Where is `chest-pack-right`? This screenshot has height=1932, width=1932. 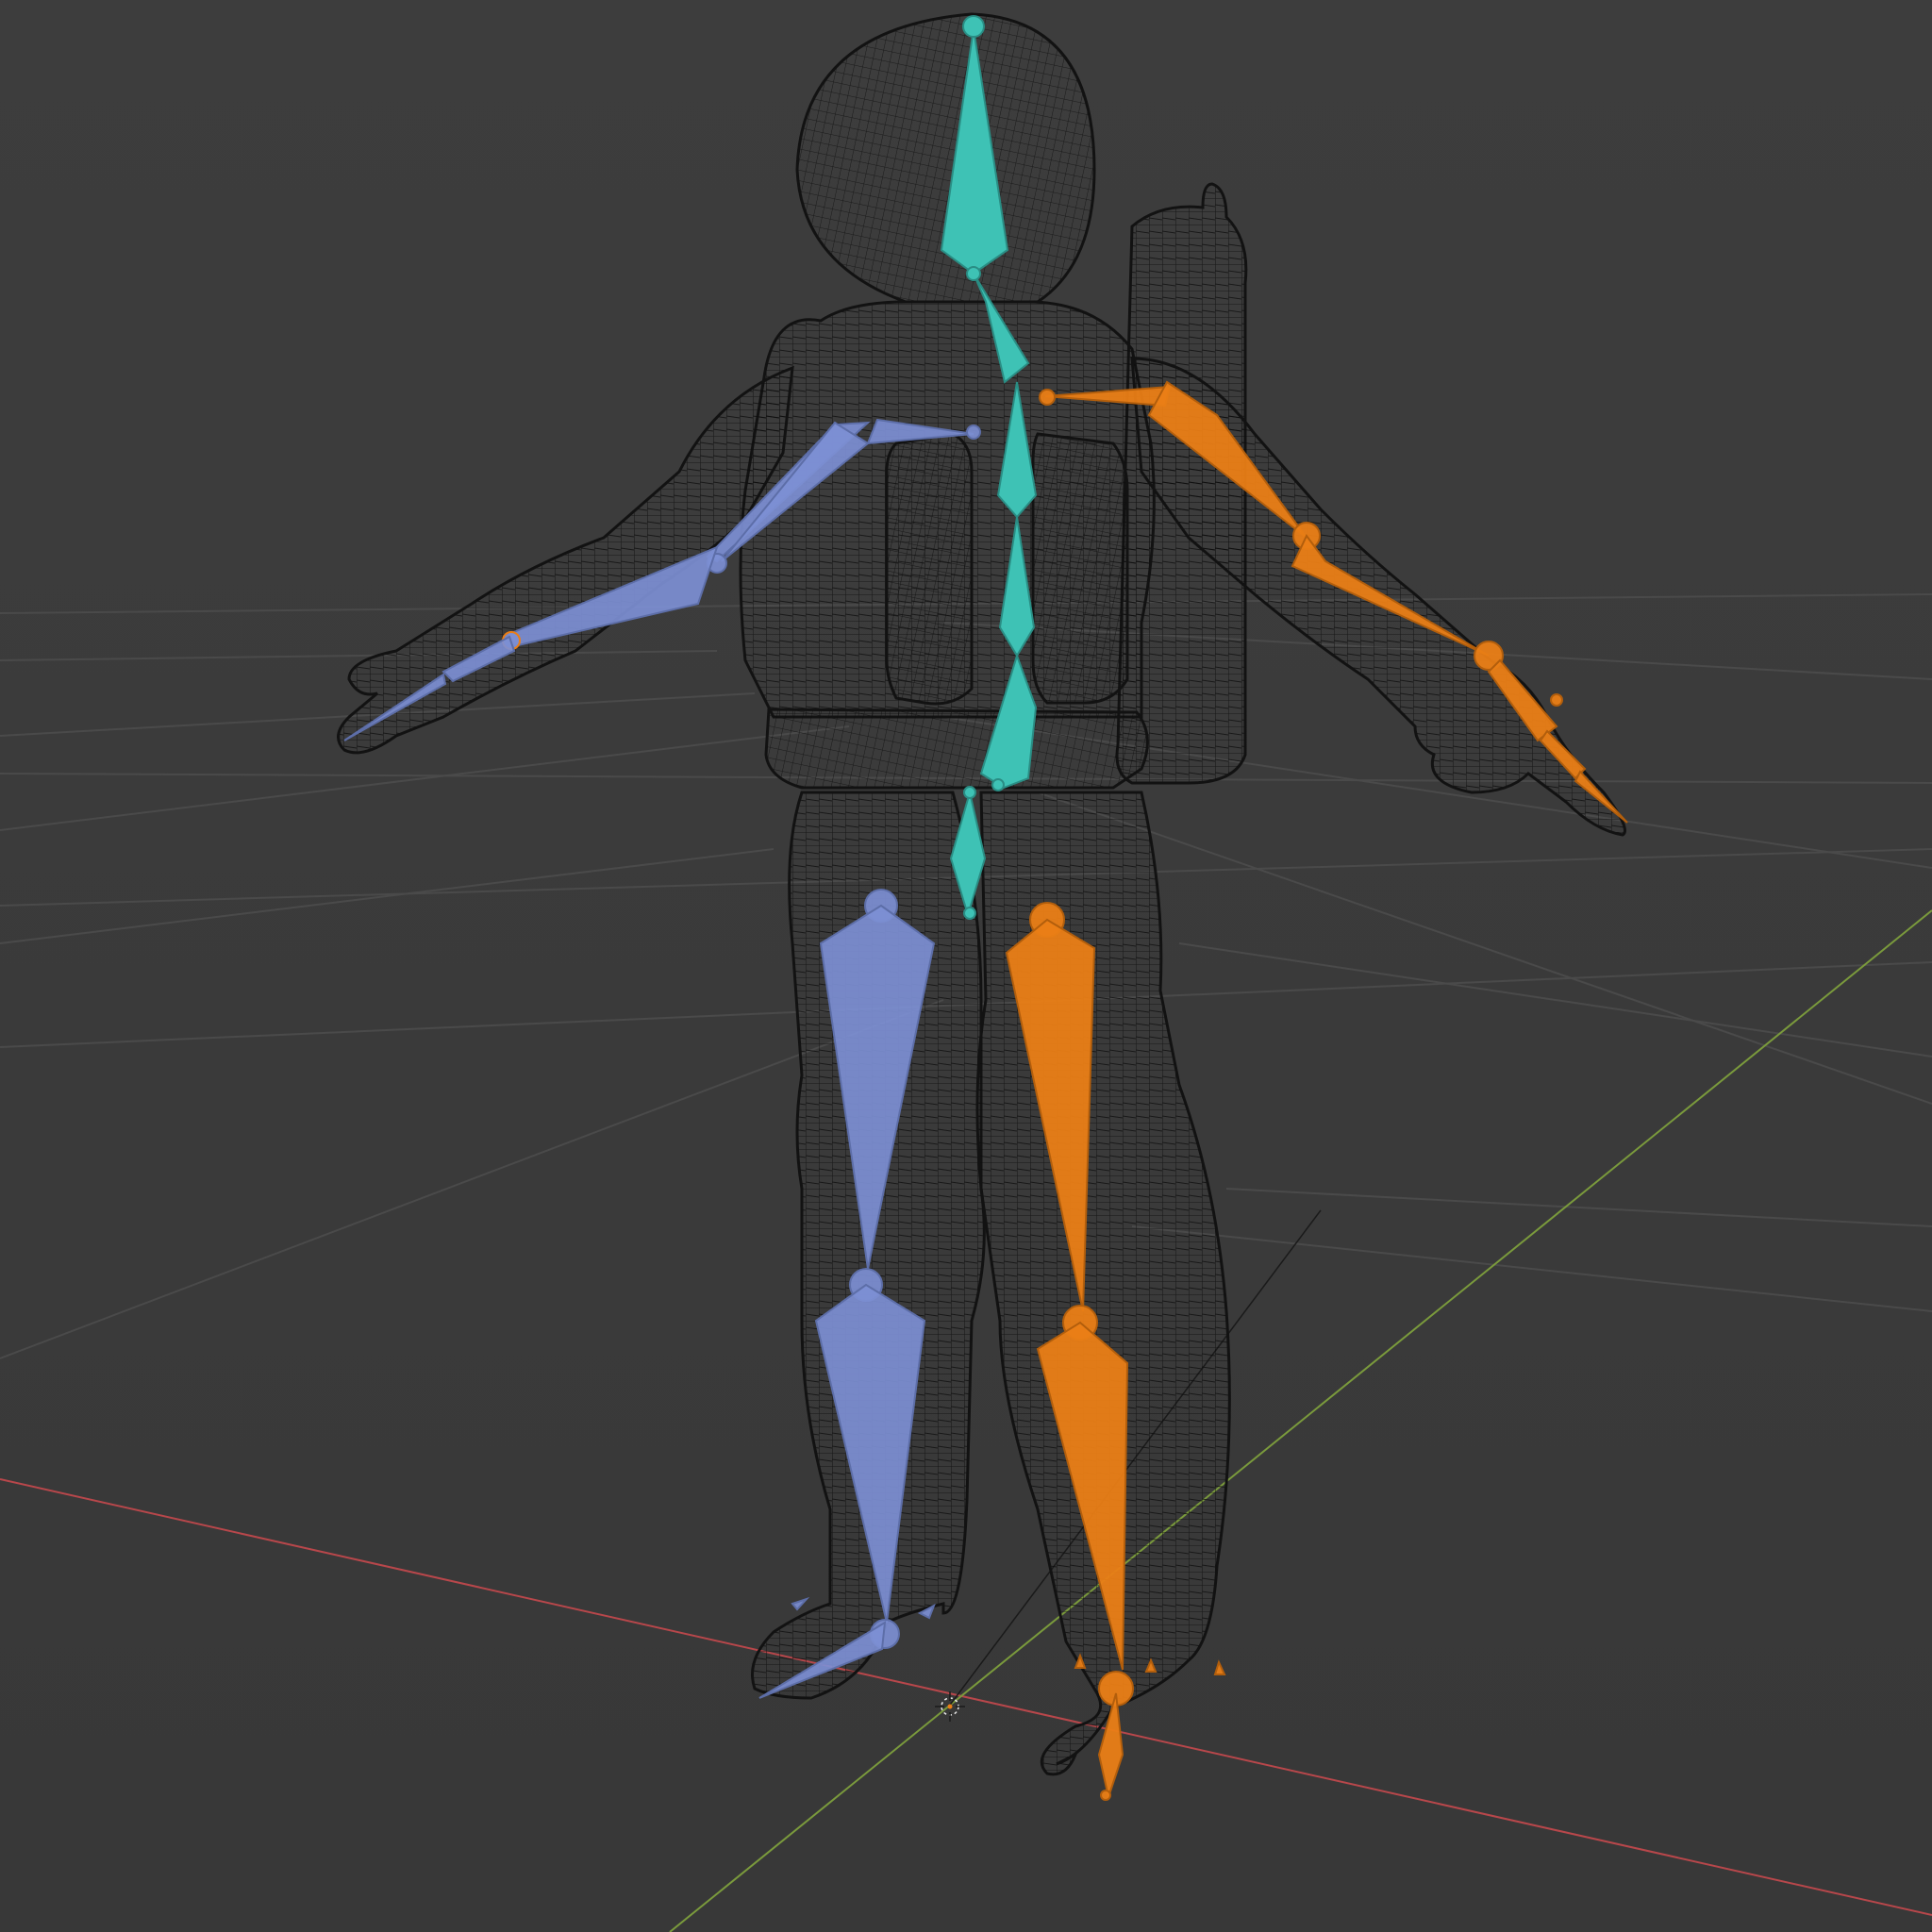
chest-pack-right is located at coordinates (1080, 568).